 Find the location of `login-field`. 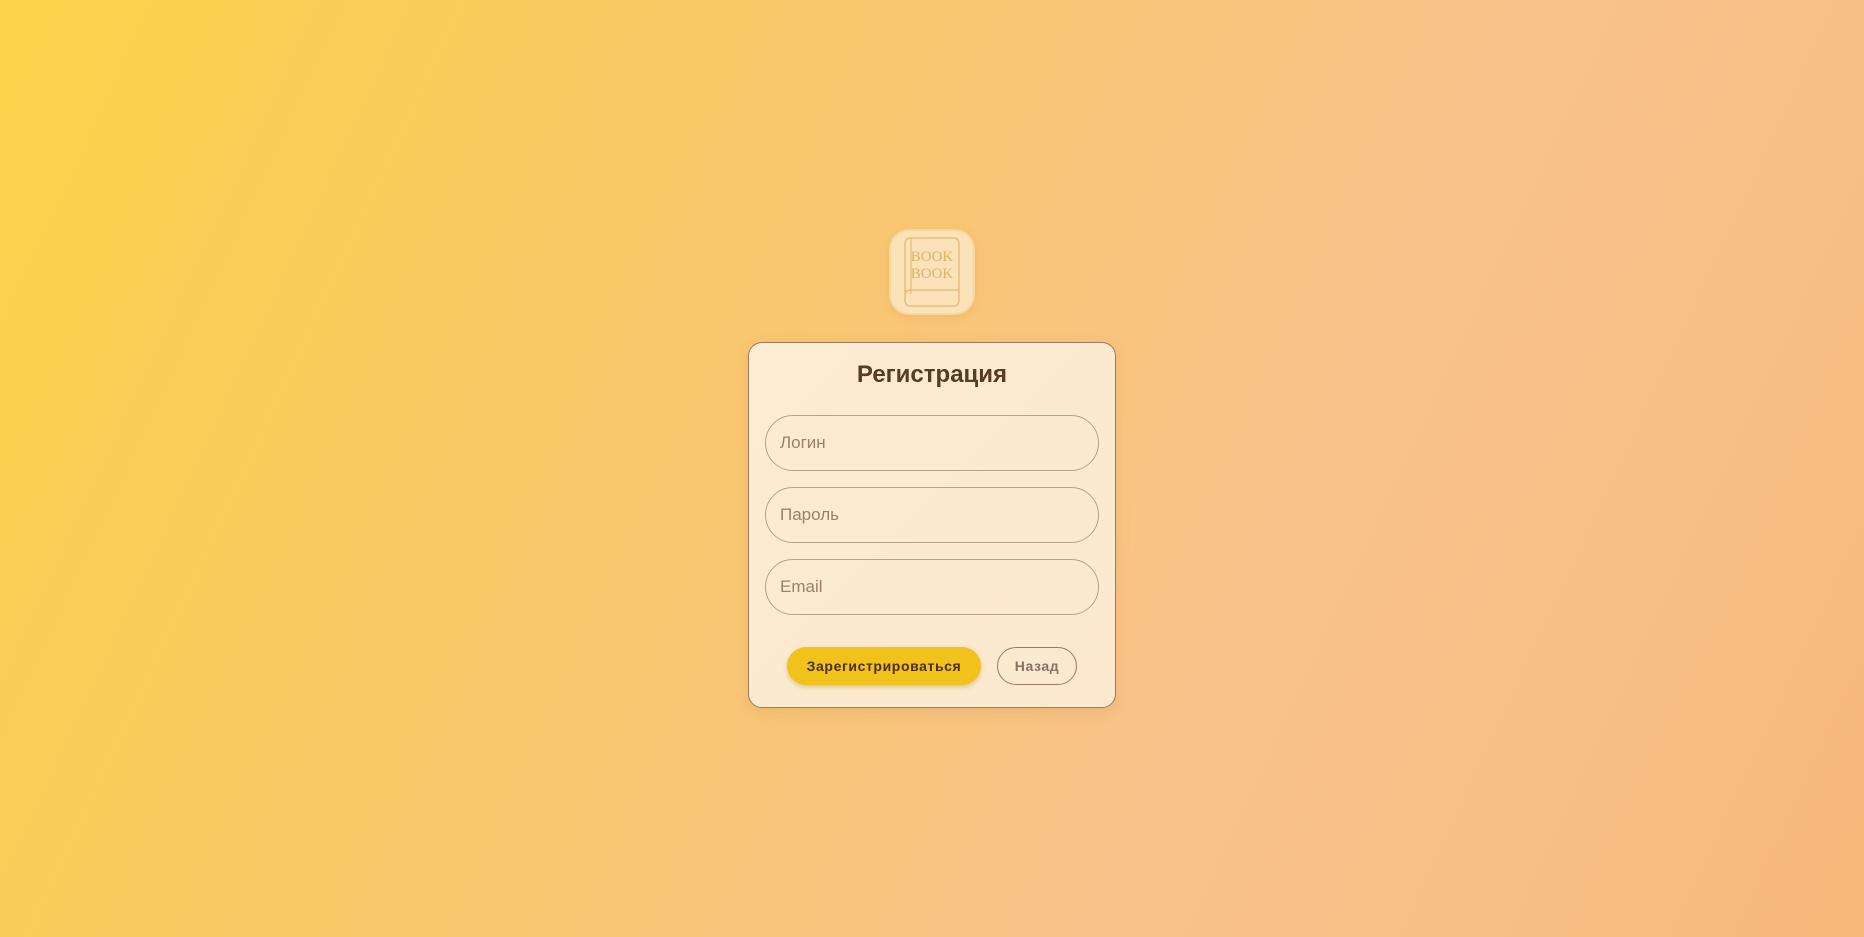

login-field is located at coordinates (932, 443).